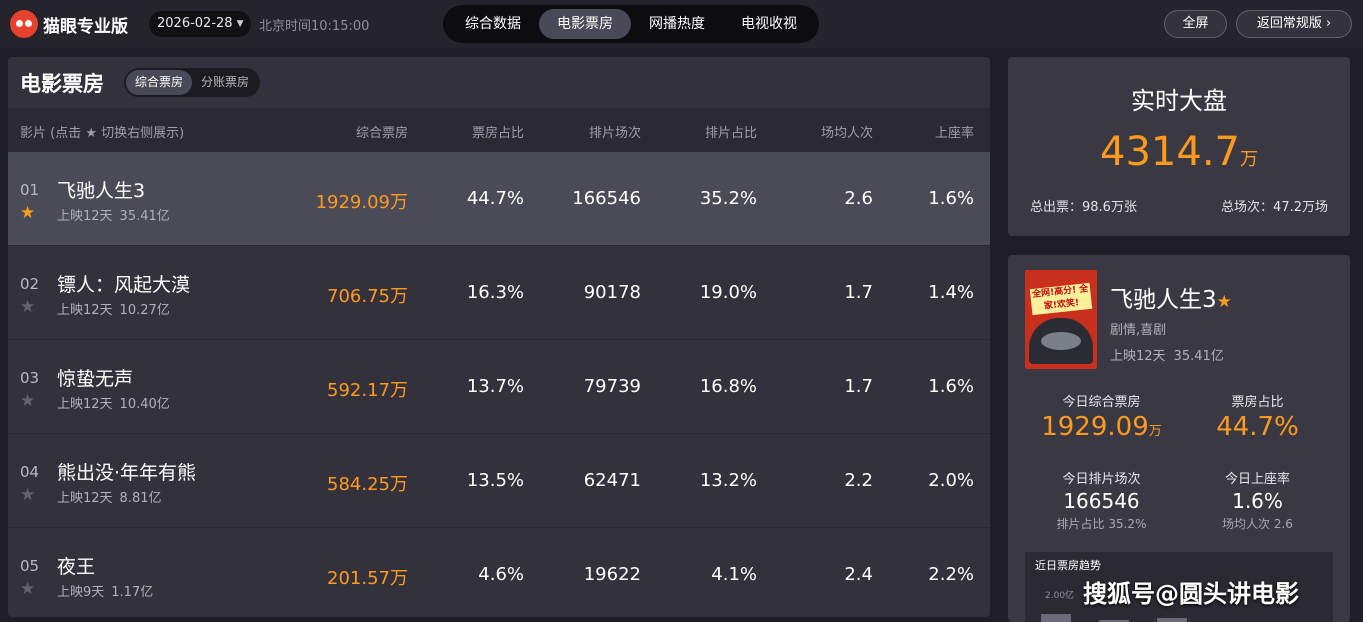 The height and width of the screenshot is (622, 1363). What do you see at coordinates (30, 472) in the screenshot?
I see `film-rank: 04` at bounding box center [30, 472].